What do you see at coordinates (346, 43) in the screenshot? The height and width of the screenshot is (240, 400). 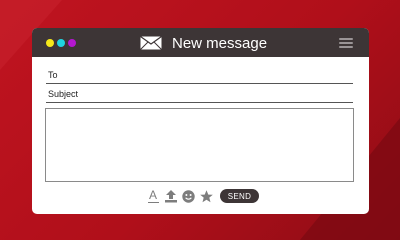 I see `hamburger-menu-icon` at bounding box center [346, 43].